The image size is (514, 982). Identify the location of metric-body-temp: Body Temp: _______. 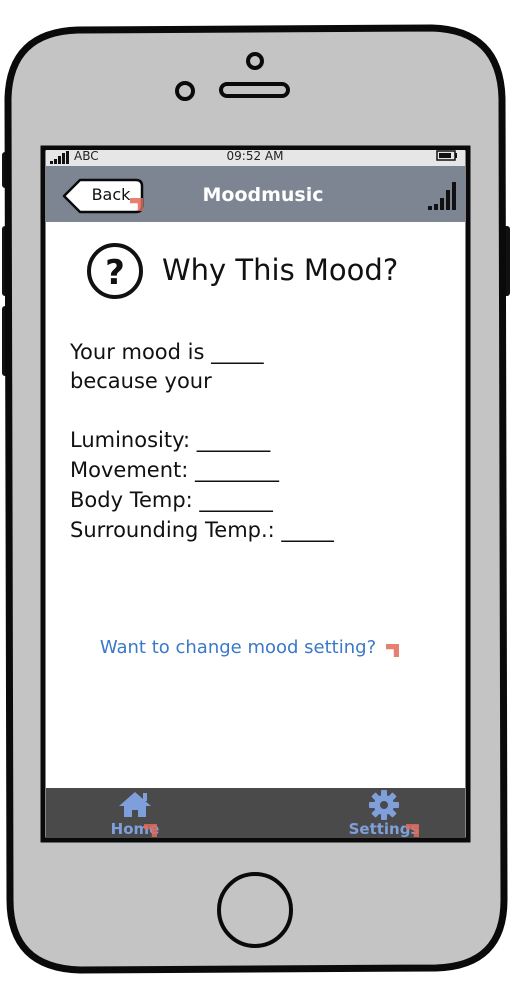
(171, 500).